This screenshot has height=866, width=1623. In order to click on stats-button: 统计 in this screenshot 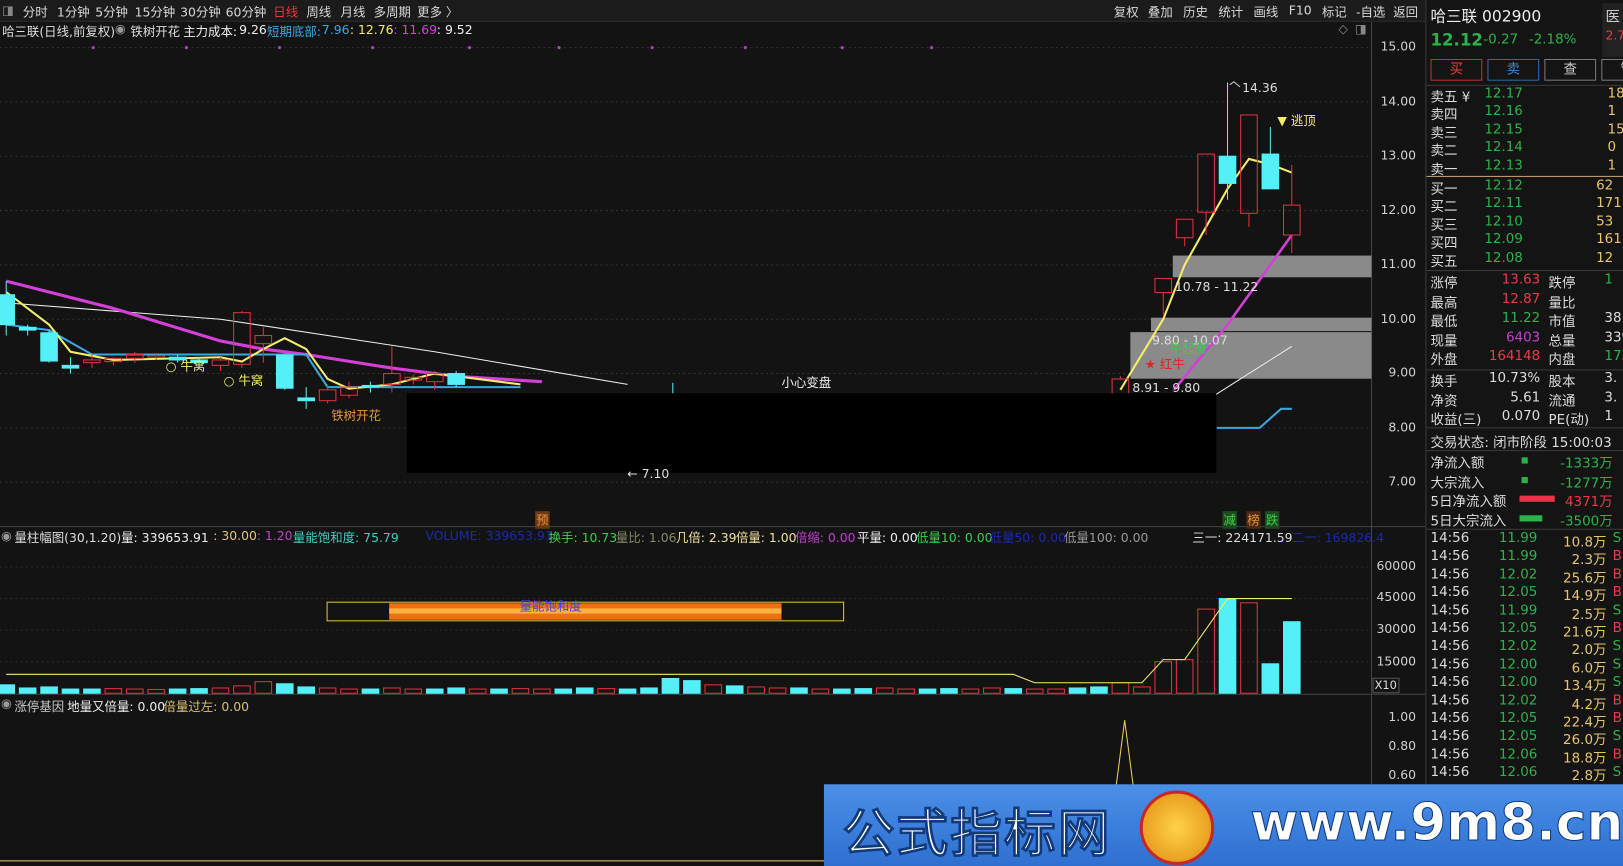, I will do `click(1230, 12)`.